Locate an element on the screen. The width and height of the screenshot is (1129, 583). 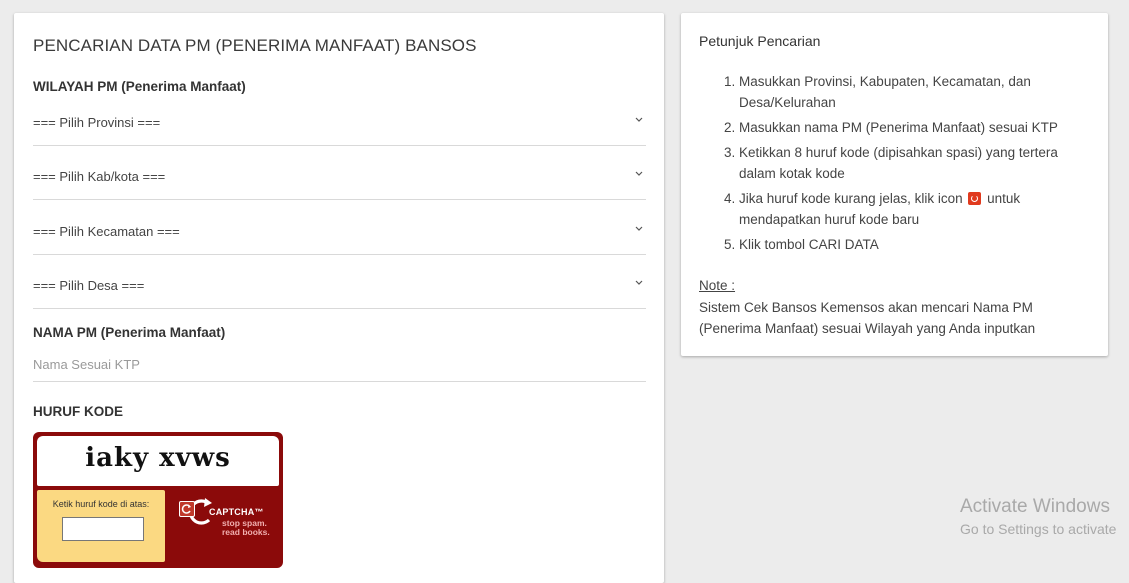
region-section-label: WILAYAH PM (Penerima Manfaat) is located at coordinates (139, 86).